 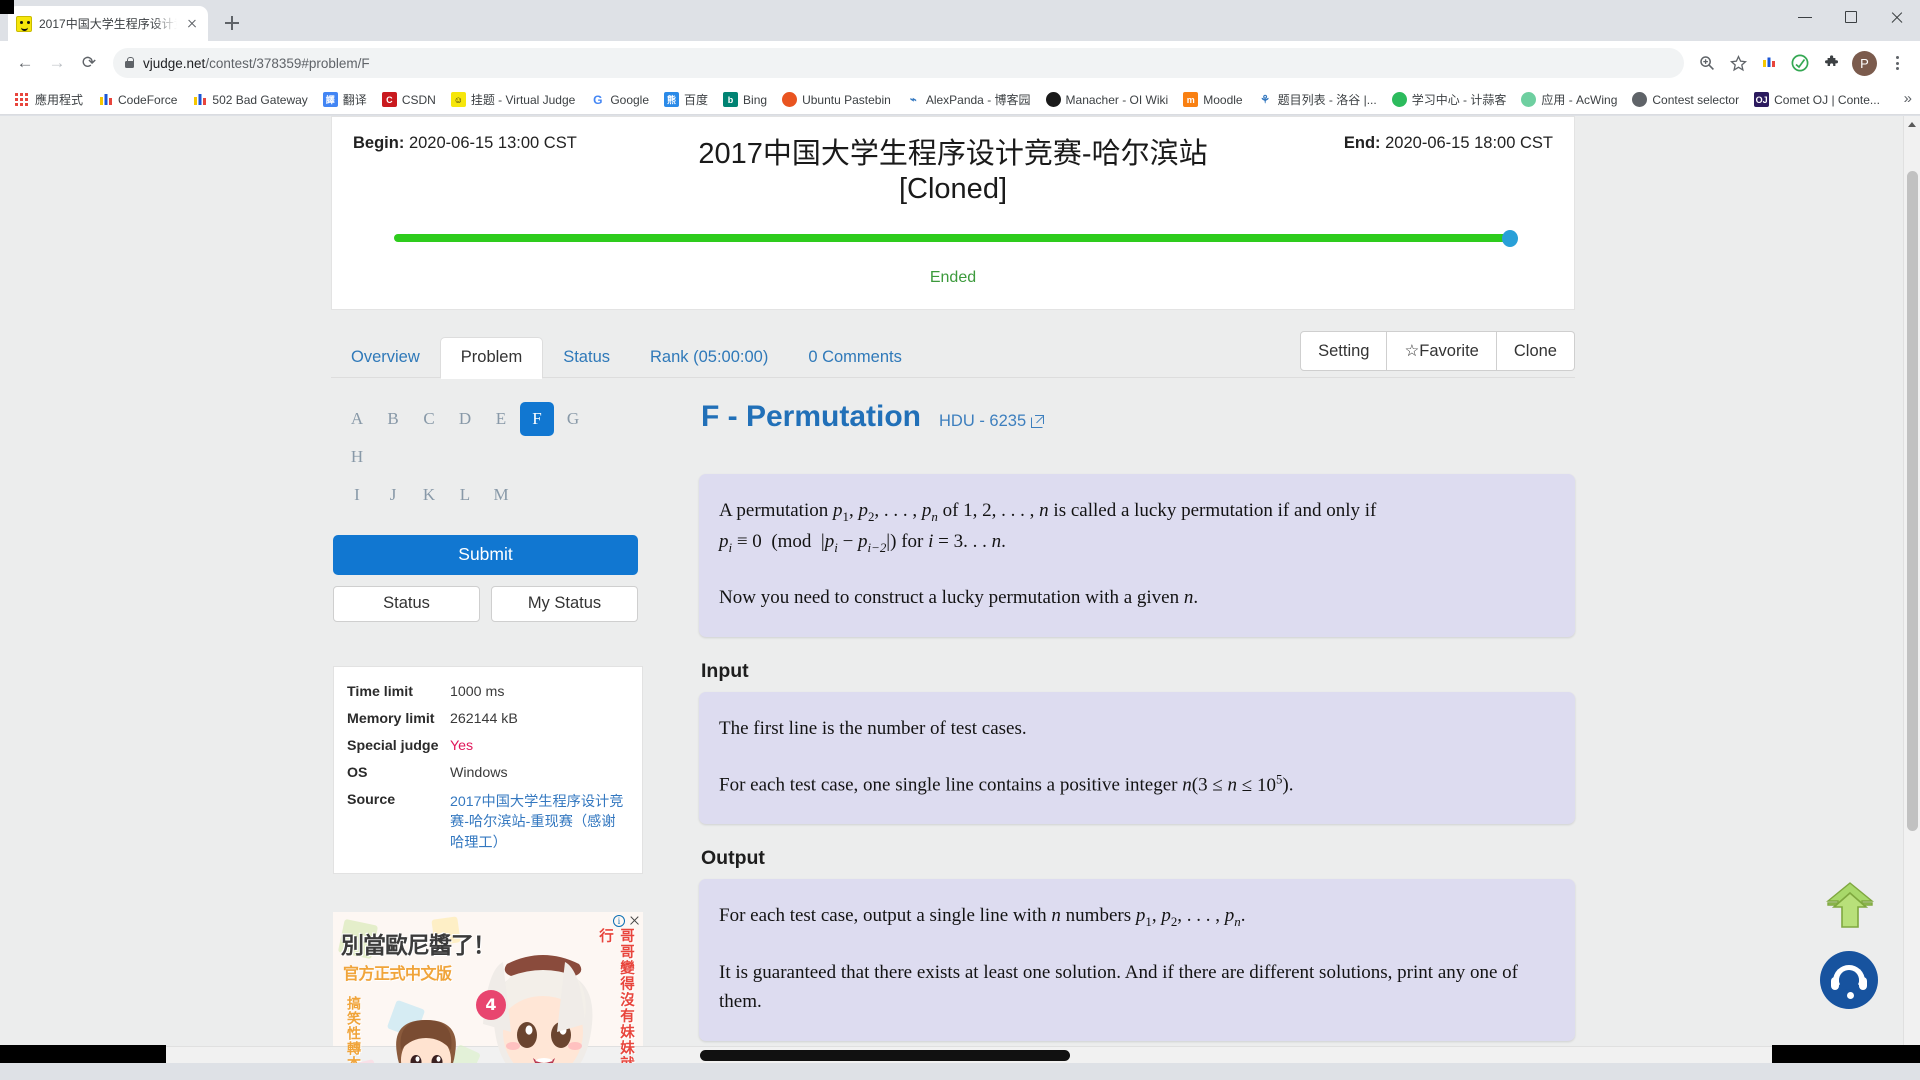 I want to click on bookmarks-overflow-button: », so click(x=1908, y=98).